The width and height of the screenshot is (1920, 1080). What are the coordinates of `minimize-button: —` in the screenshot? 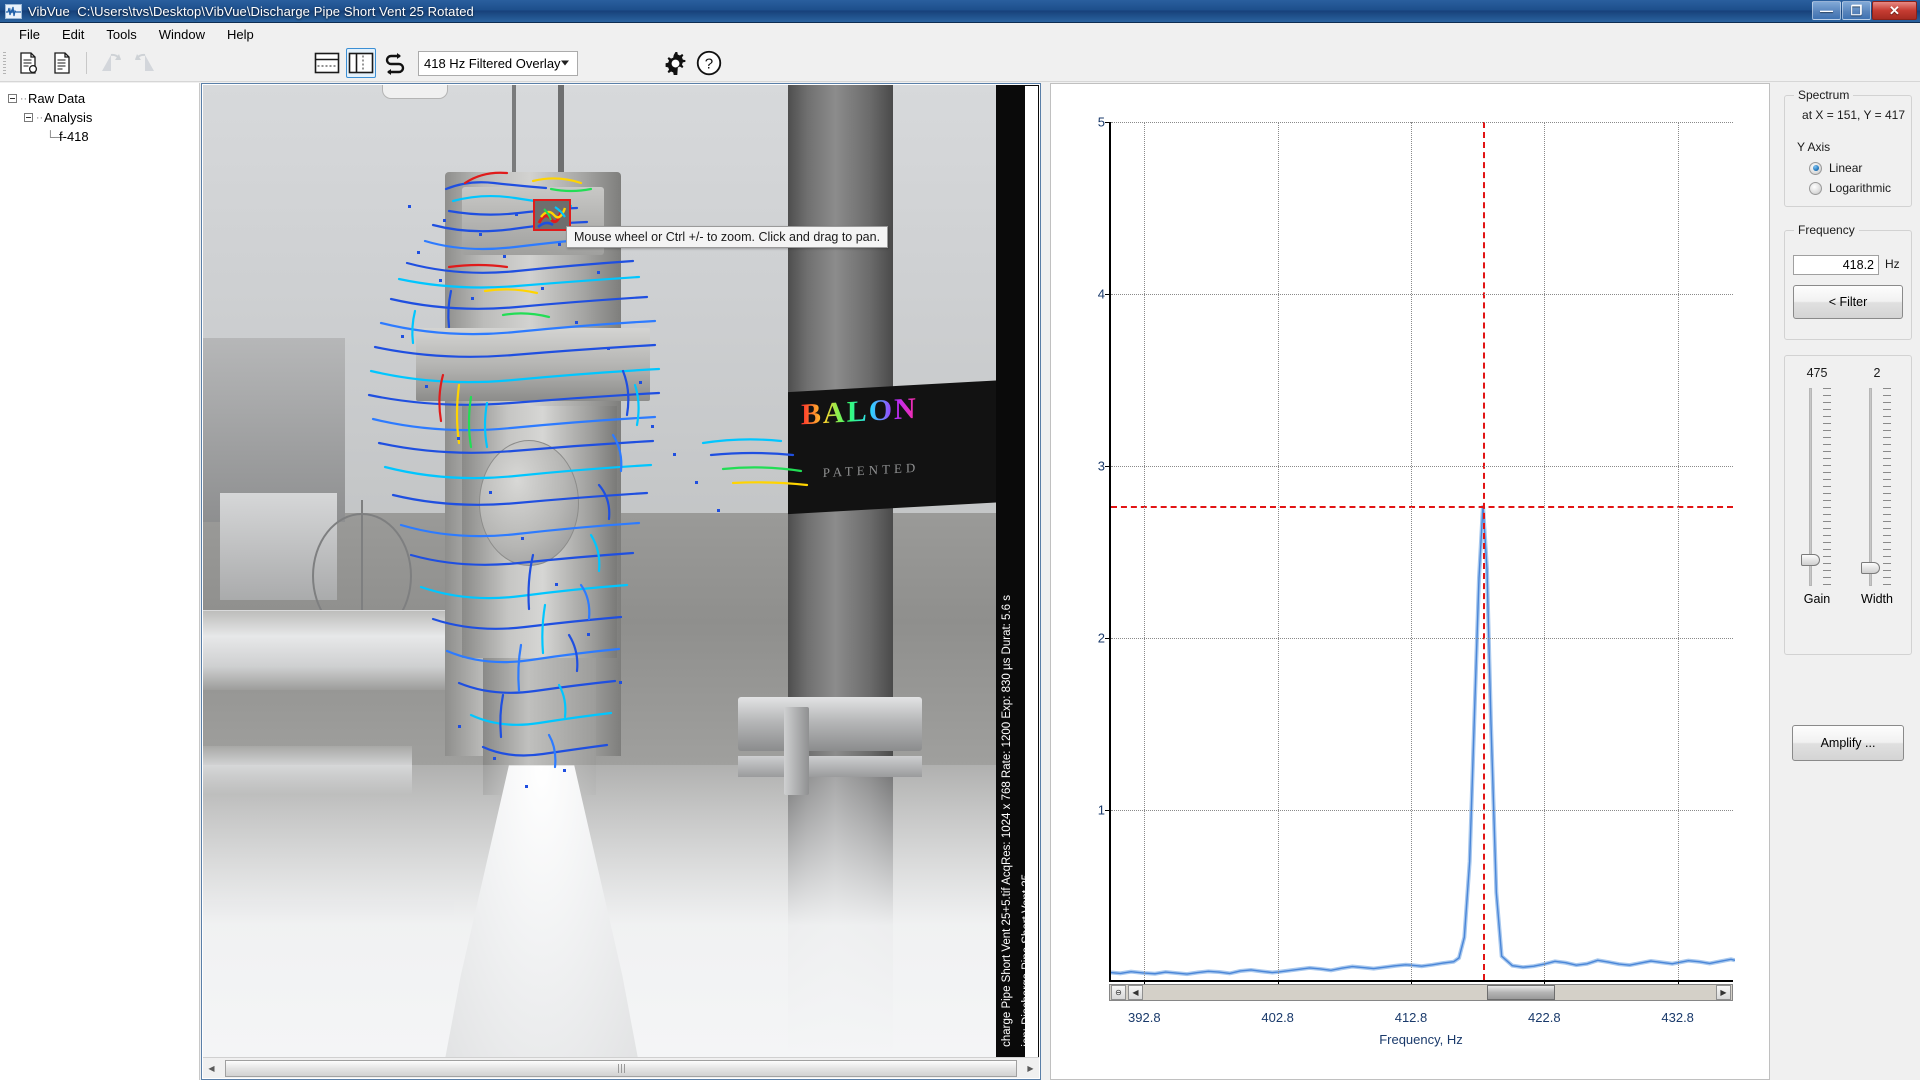 It's located at (1826, 10).